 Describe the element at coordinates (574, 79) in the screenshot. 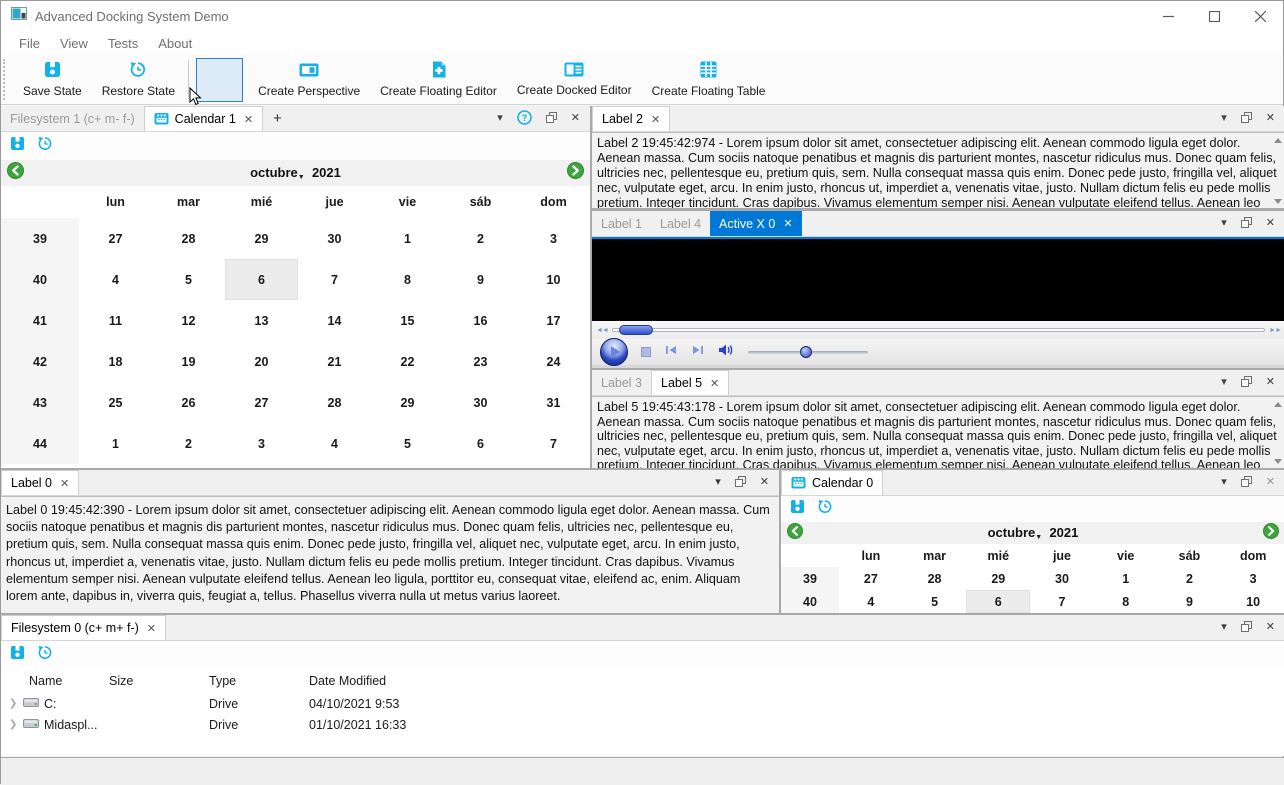

I see `create-docked-editor-button: Create Docked Editor` at that location.